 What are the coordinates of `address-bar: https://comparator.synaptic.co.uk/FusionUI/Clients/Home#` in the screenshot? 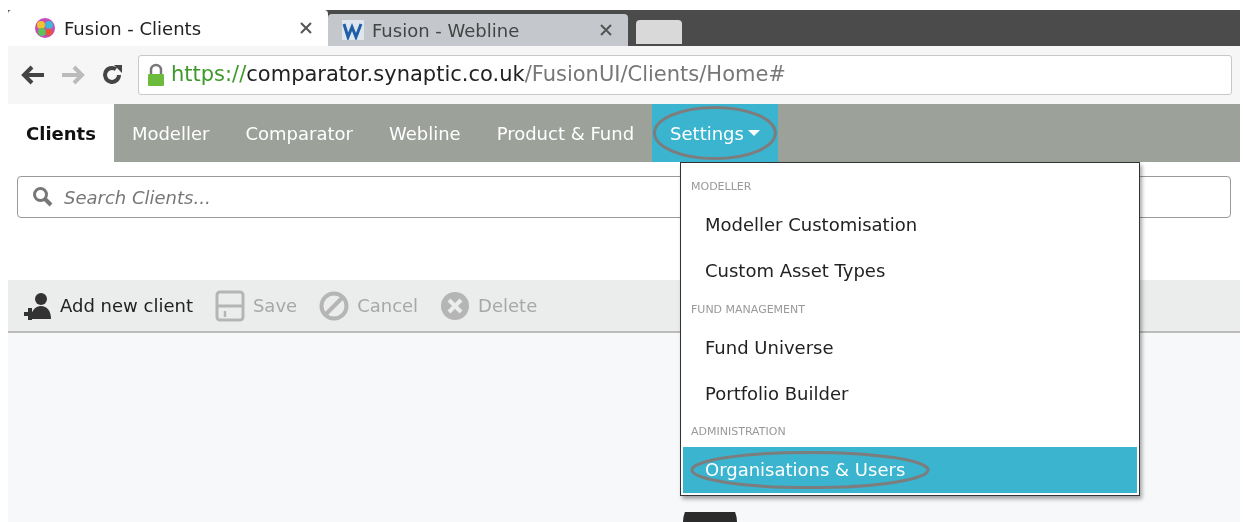 It's located at (685, 75).